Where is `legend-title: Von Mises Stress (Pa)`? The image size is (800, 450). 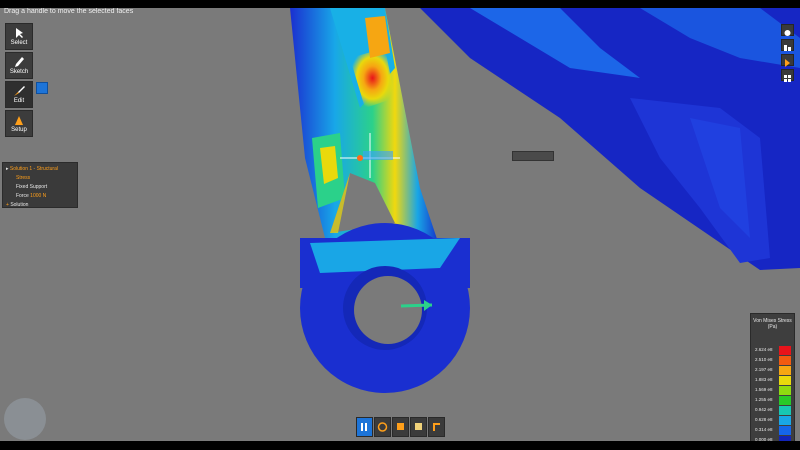
legend-title: Von Mises Stress (Pa) is located at coordinates (772, 324).